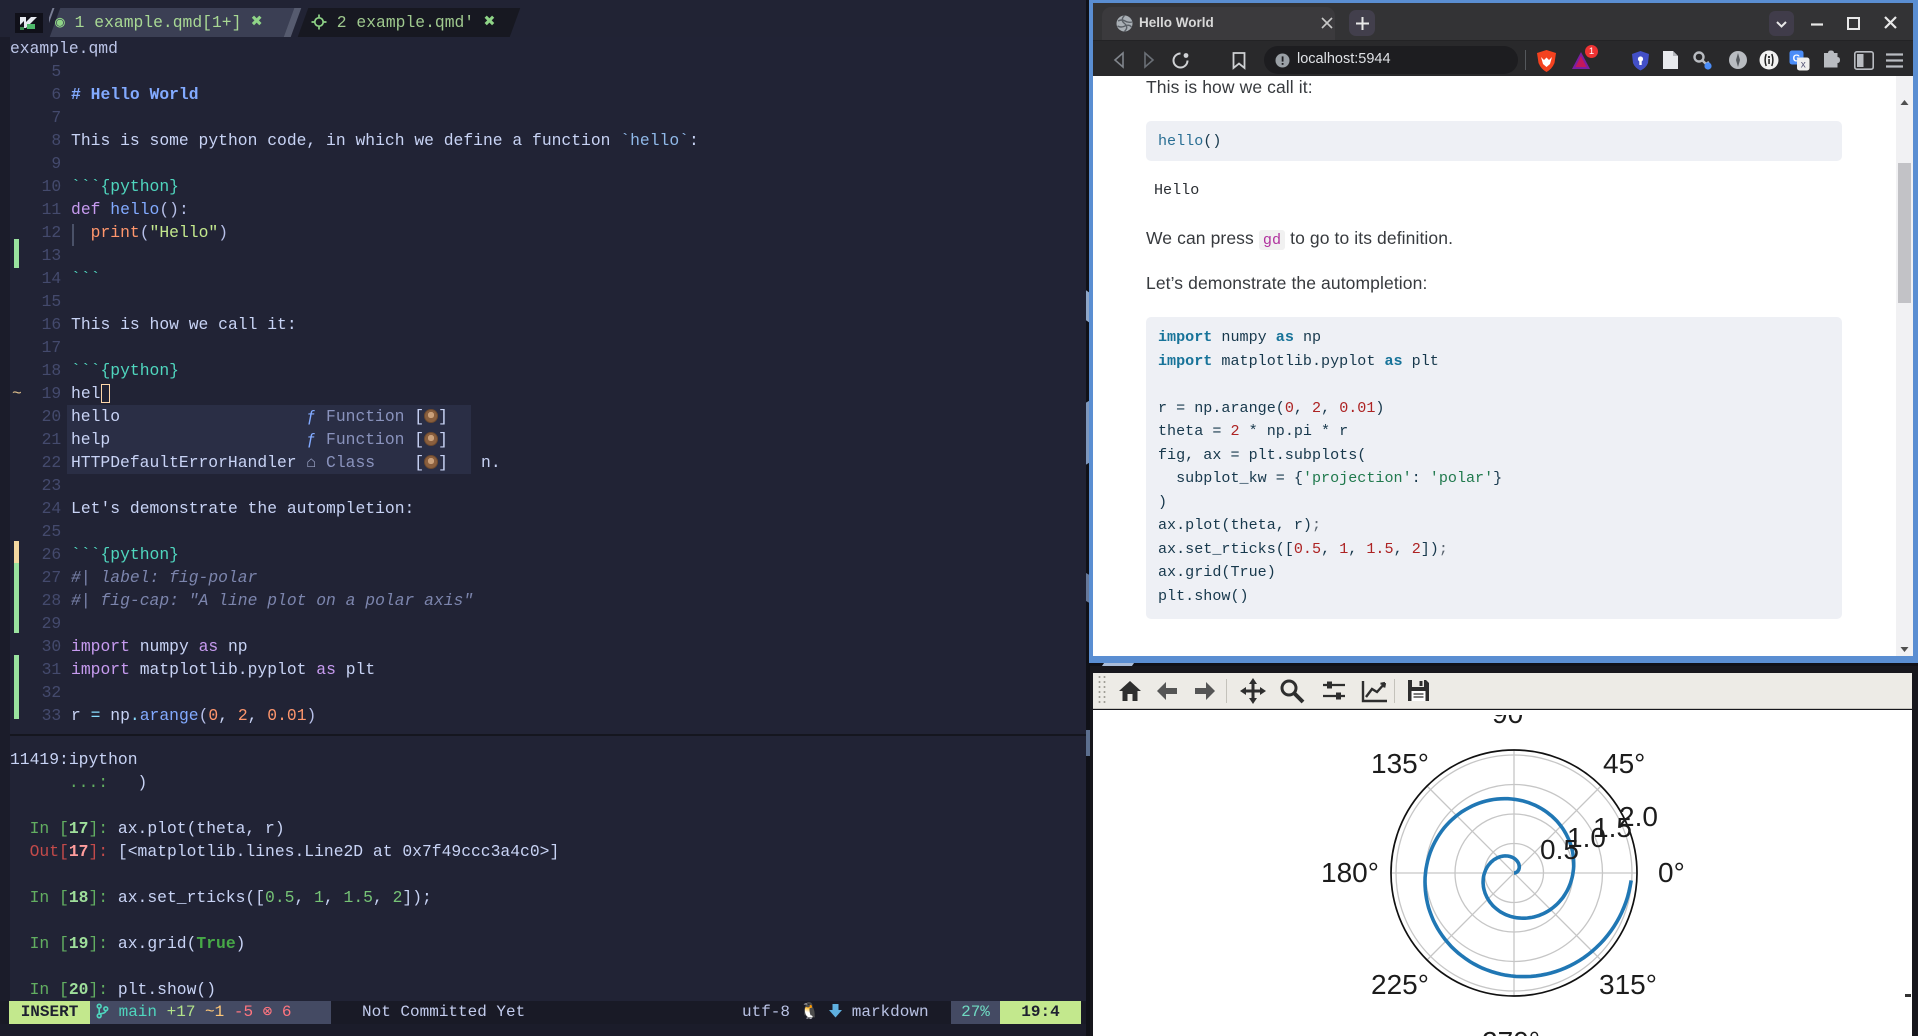  Describe the element at coordinates (1803, 65) in the screenshot. I see `svg-text: x` at that location.